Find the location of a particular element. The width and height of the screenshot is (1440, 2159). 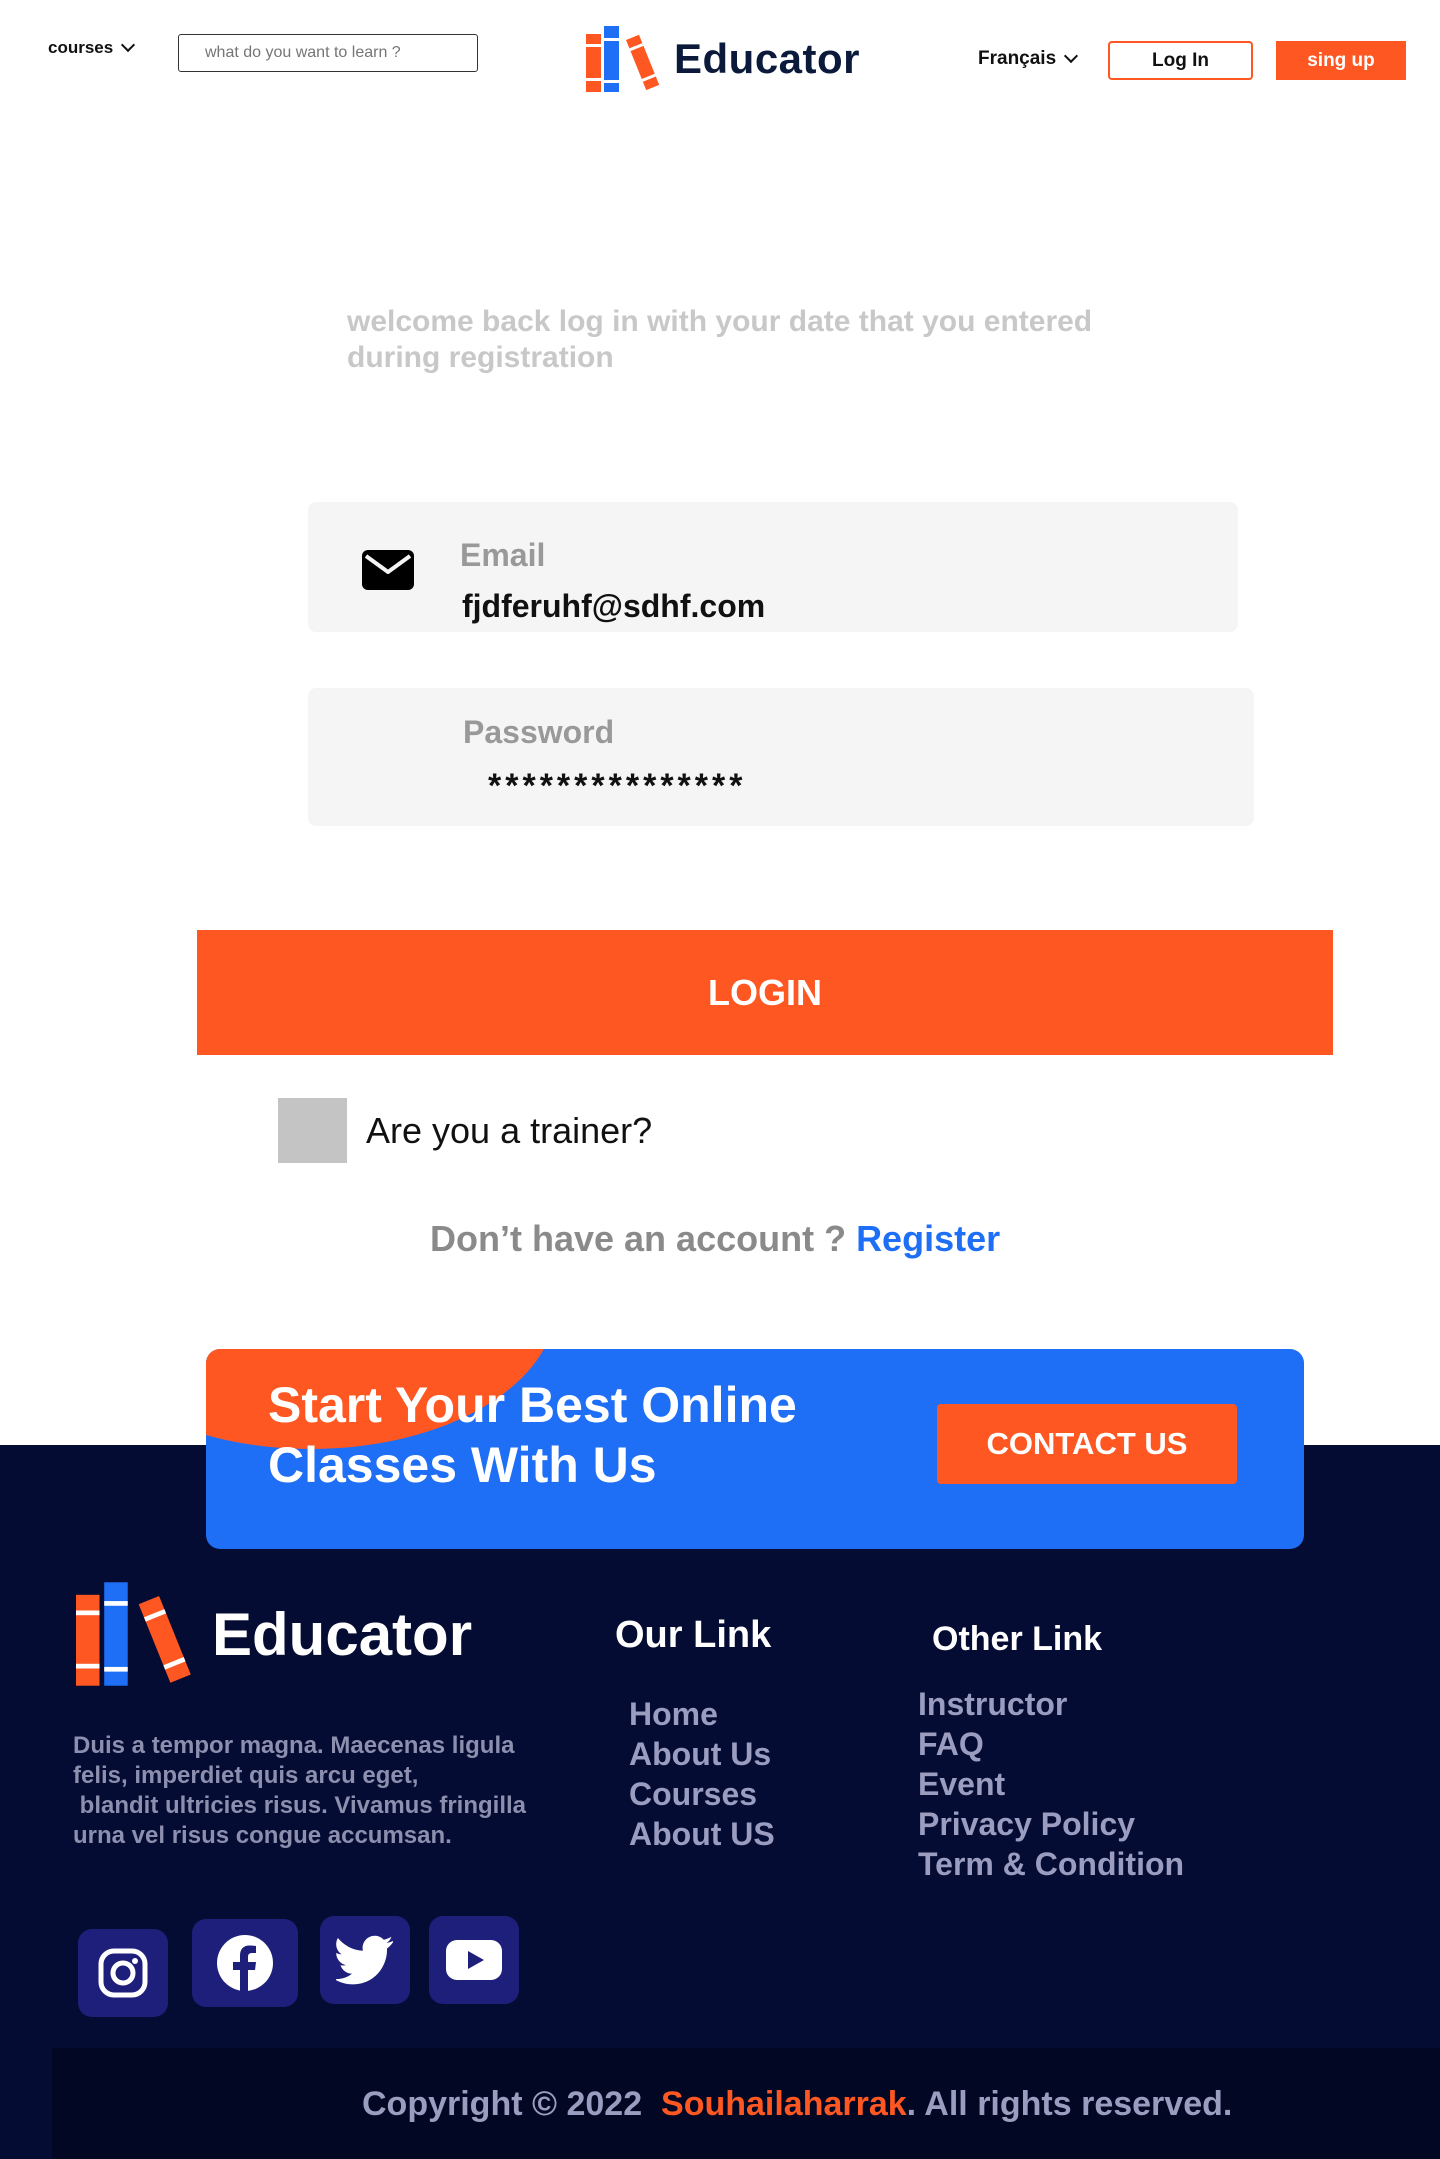

courses-menu: courses is located at coordinates (92, 47).